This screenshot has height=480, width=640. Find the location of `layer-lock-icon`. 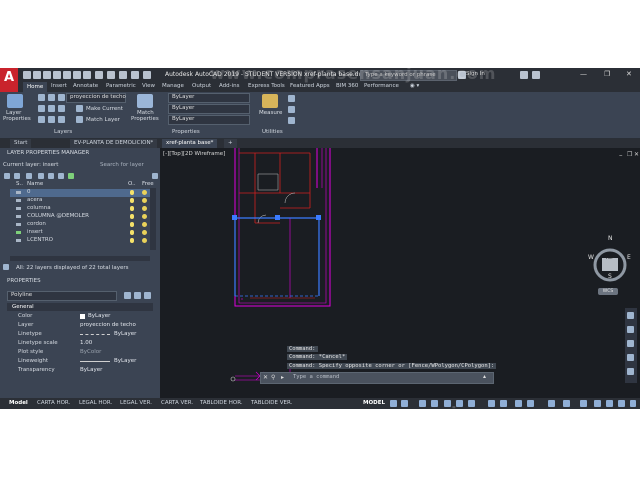

layer-lock-icon is located at coordinates (61, 97).